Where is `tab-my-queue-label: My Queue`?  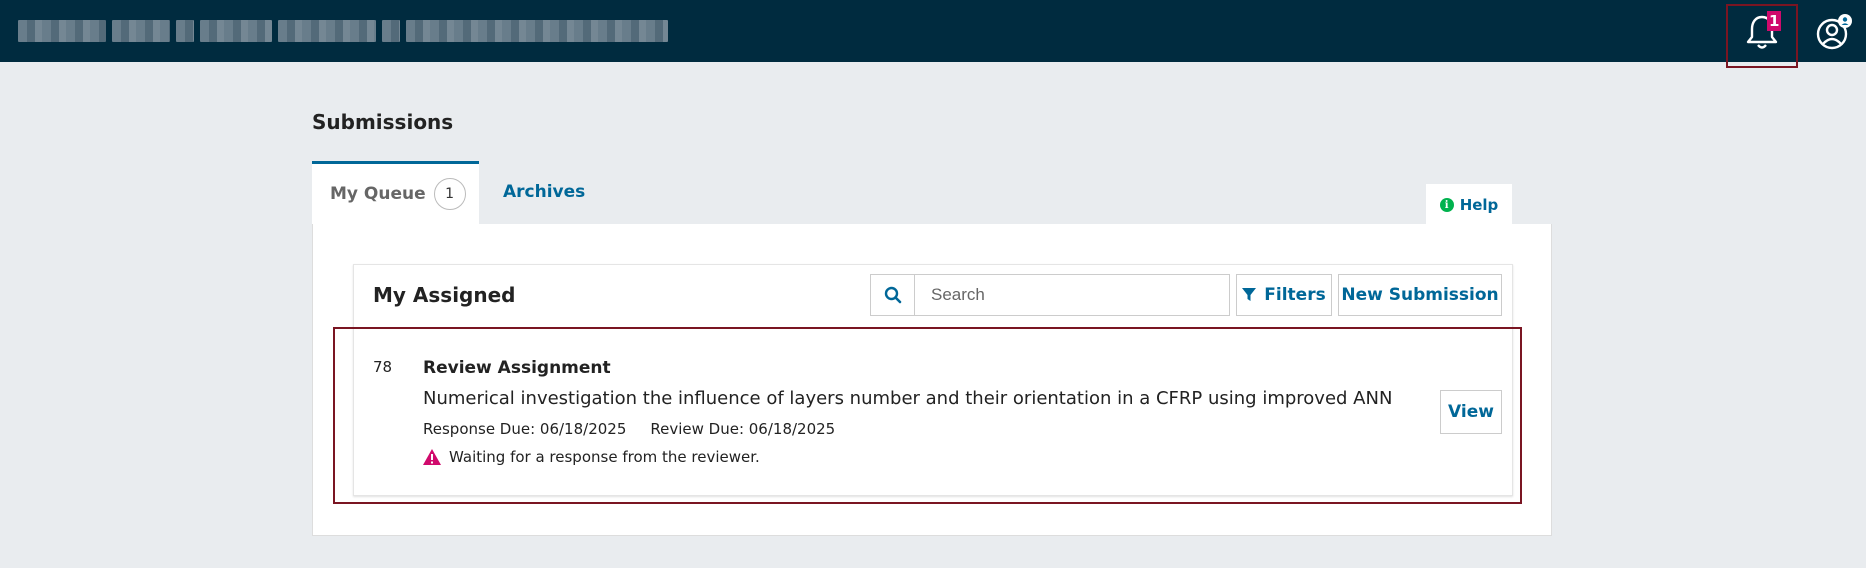 tab-my-queue-label: My Queue is located at coordinates (378, 194).